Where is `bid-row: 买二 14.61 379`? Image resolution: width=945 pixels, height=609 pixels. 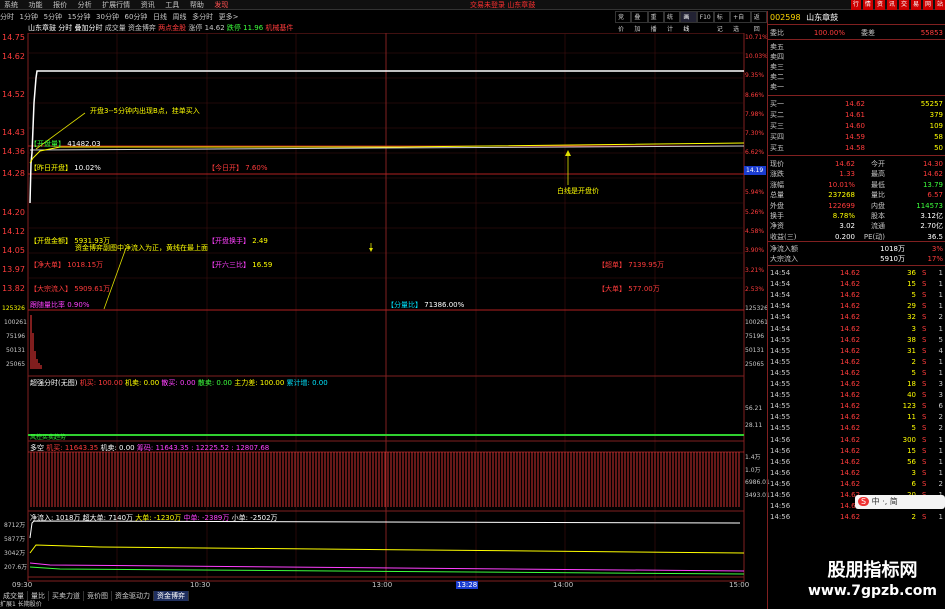 bid-row: 买二 14.61 379 is located at coordinates (857, 115).